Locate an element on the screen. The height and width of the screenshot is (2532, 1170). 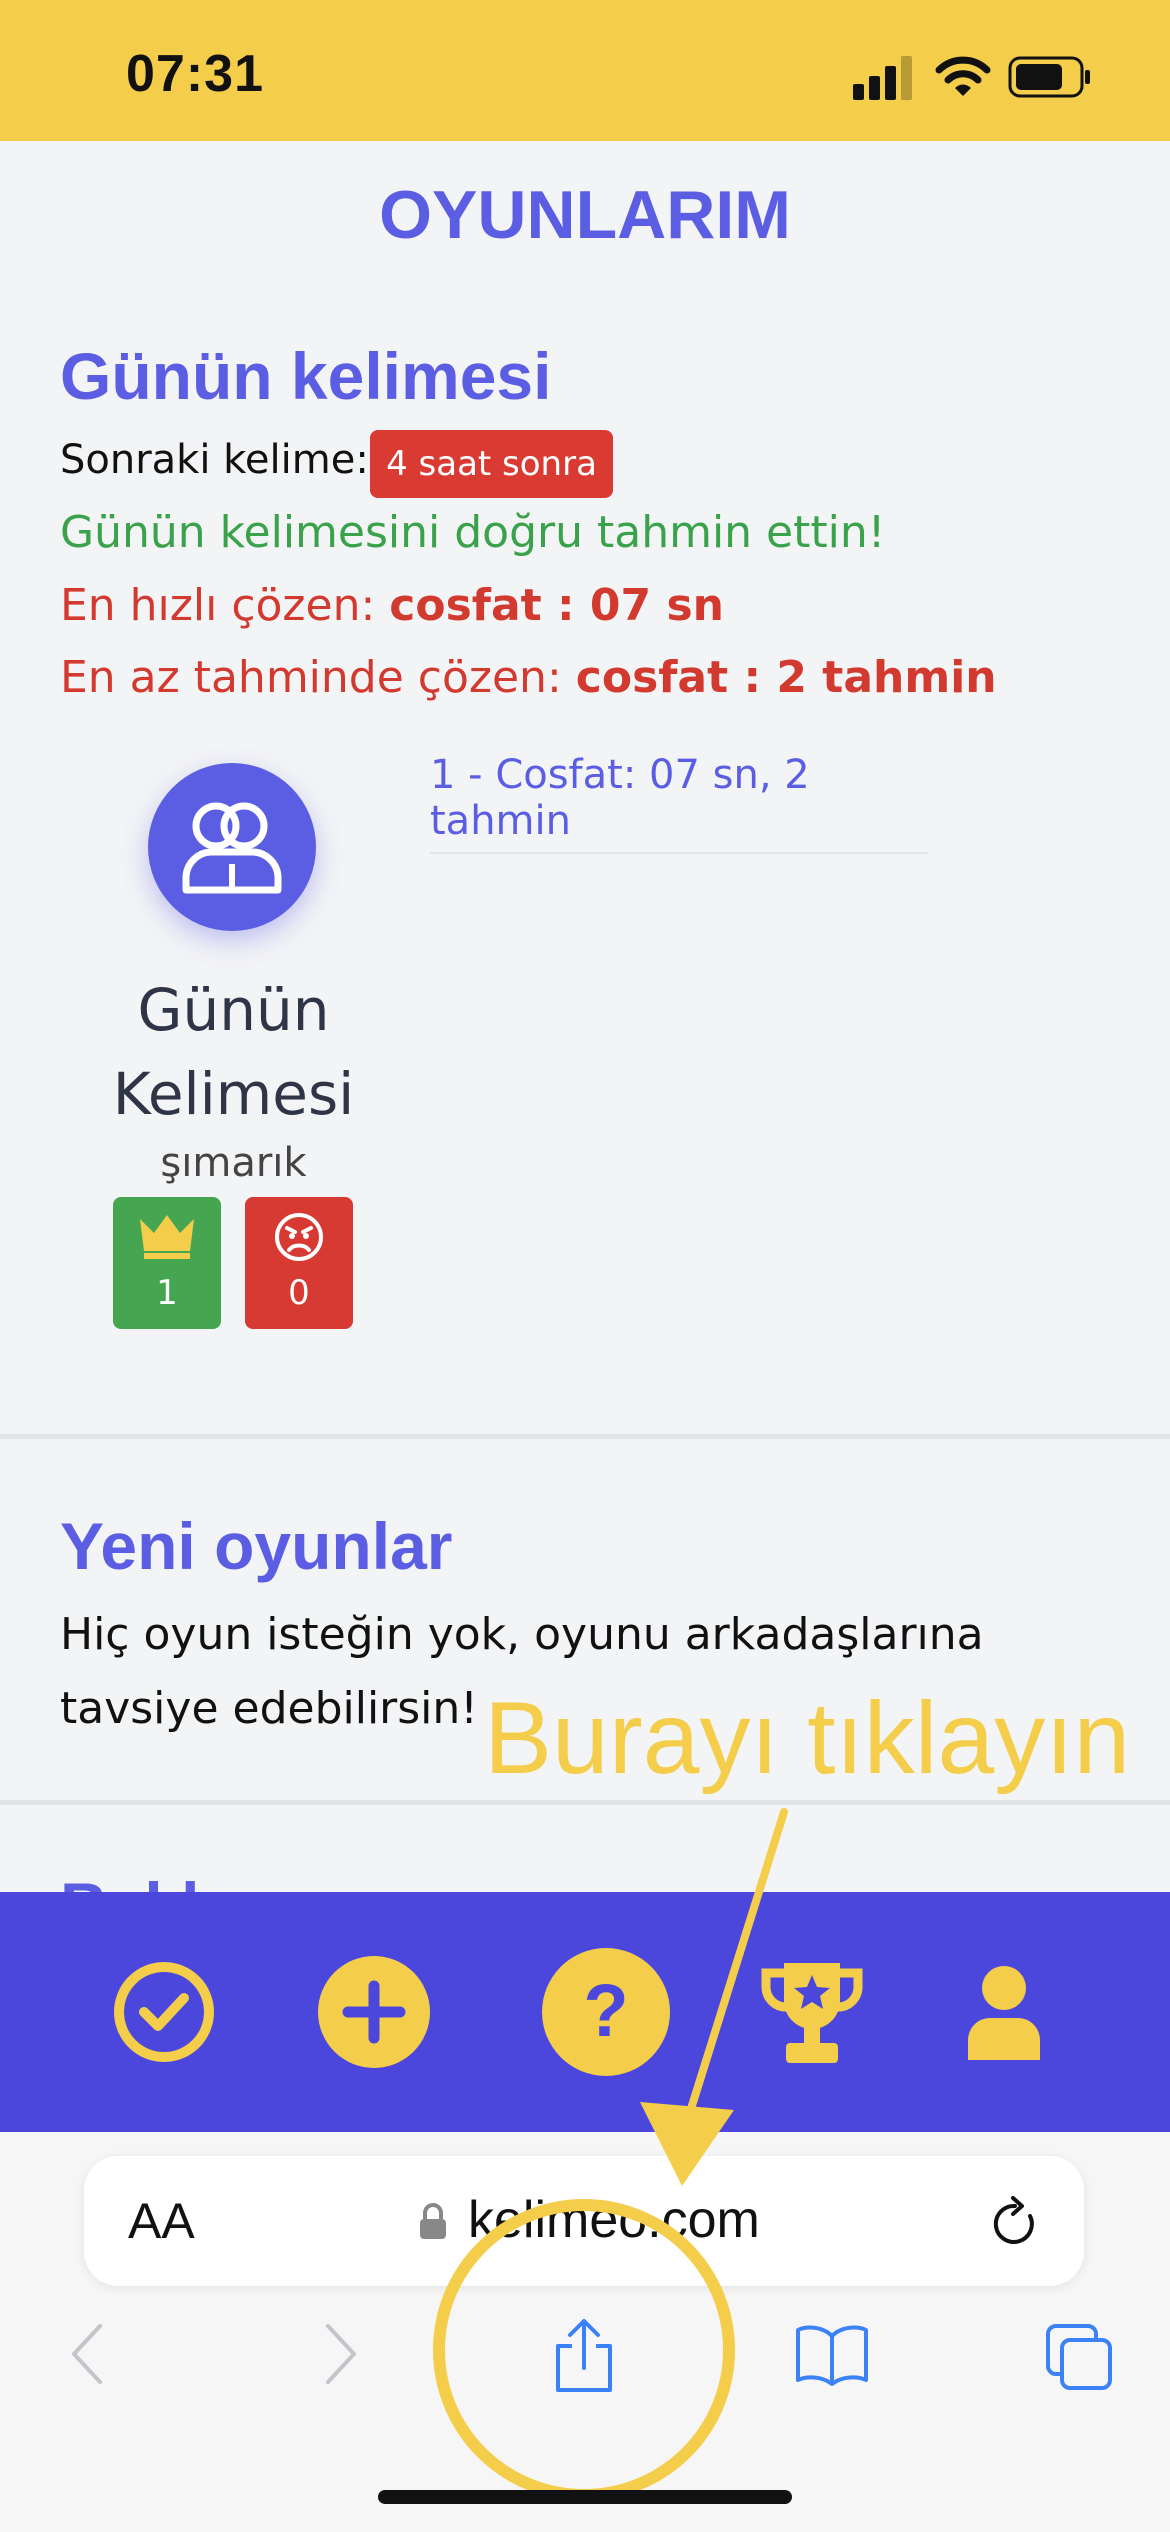
next-word-label: Sonraki kelime: is located at coordinates (214, 460).